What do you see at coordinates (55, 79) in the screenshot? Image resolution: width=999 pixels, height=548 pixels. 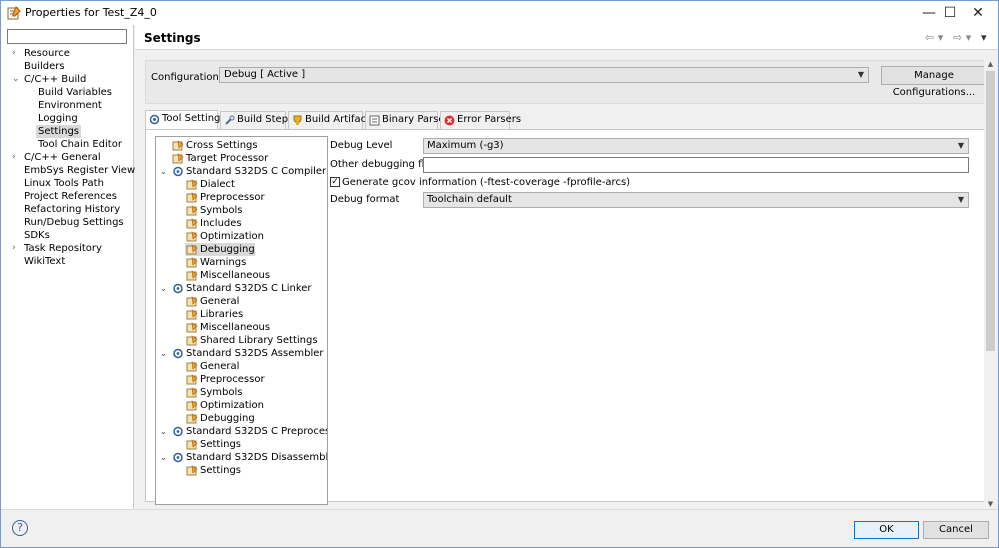 I see `category-item: C/C++ Build` at bounding box center [55, 79].